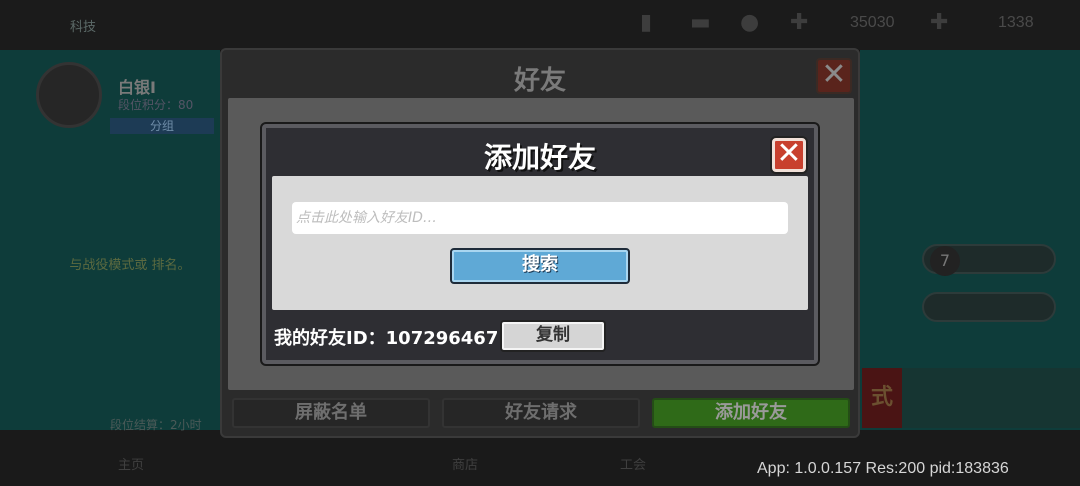 This screenshot has height=486, width=1080. What do you see at coordinates (131, 465) in the screenshot?
I see `nav-home: 主页` at bounding box center [131, 465].